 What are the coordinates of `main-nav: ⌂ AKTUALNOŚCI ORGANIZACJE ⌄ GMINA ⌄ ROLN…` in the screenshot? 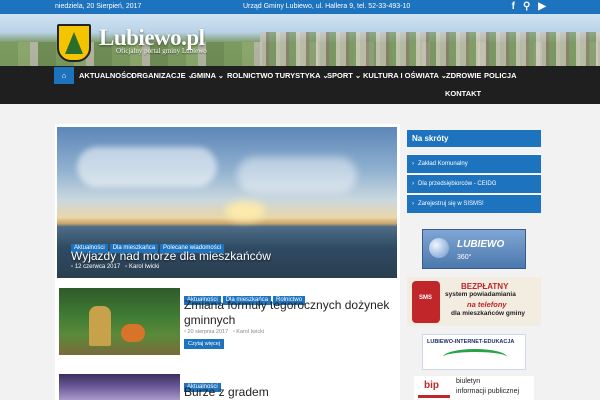 It's located at (300, 85).